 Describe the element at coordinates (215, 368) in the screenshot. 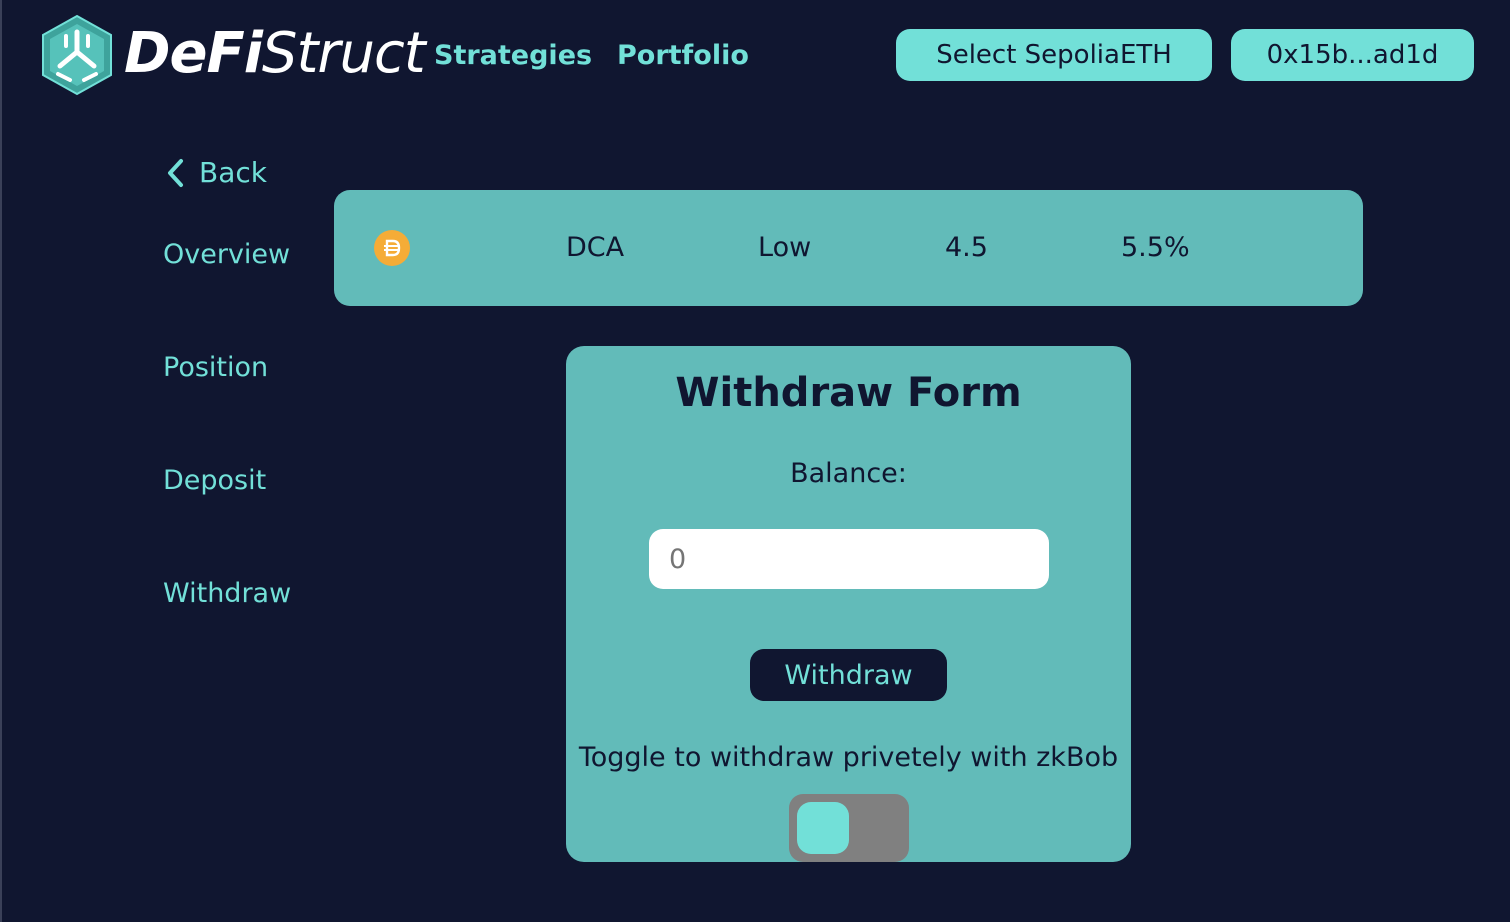

I see `sidebar-item-position: Position` at that location.